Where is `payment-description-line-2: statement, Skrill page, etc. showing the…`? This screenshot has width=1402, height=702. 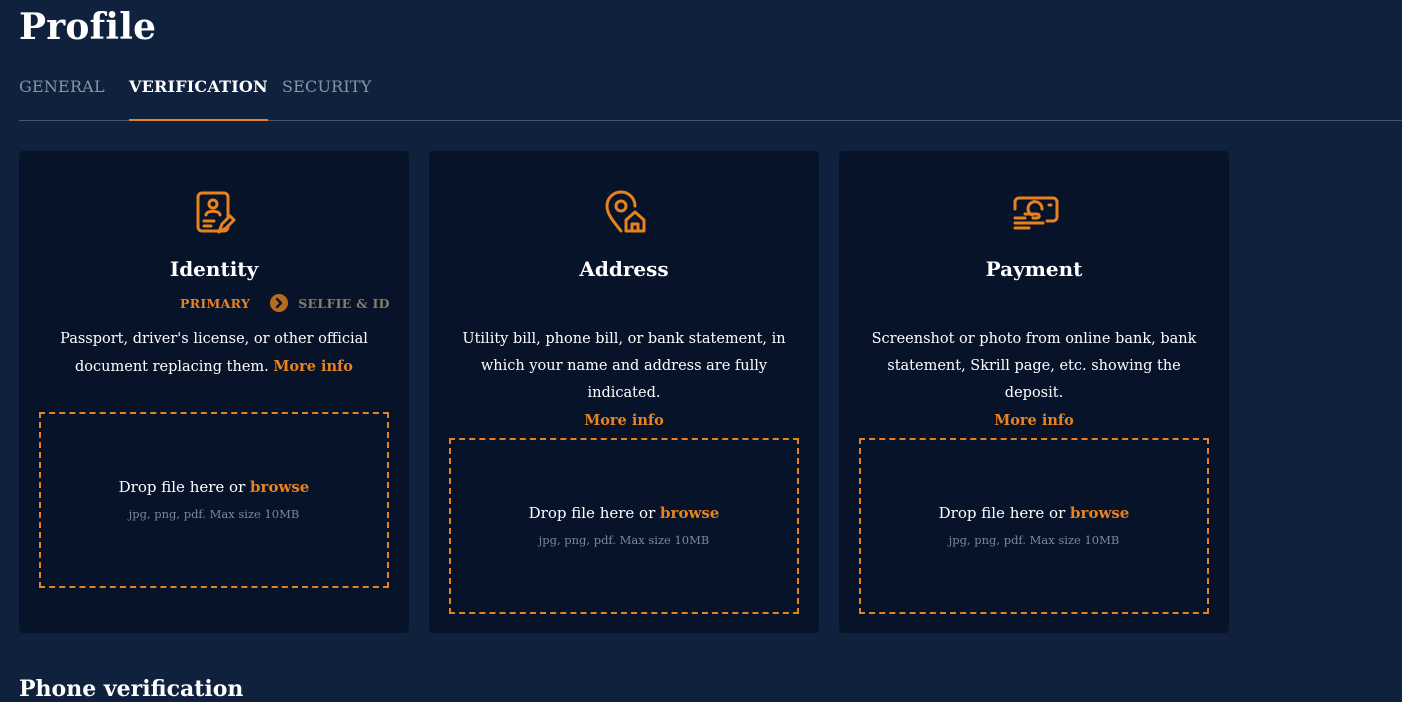
payment-description-line-2: statement, Skrill page, etc. showing the… is located at coordinates (1034, 379).